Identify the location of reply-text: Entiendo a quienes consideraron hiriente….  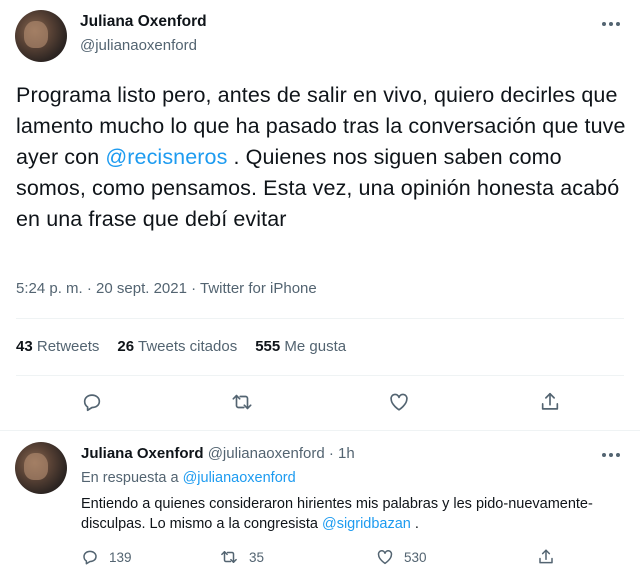
(351, 514).